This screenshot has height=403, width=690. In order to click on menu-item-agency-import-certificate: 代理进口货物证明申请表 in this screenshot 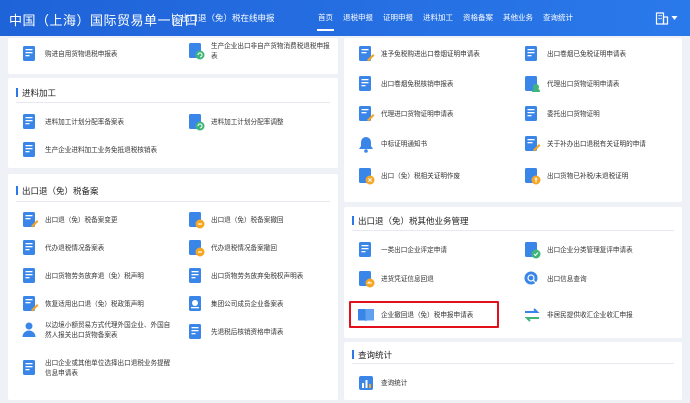, I will do `click(405, 114)`.